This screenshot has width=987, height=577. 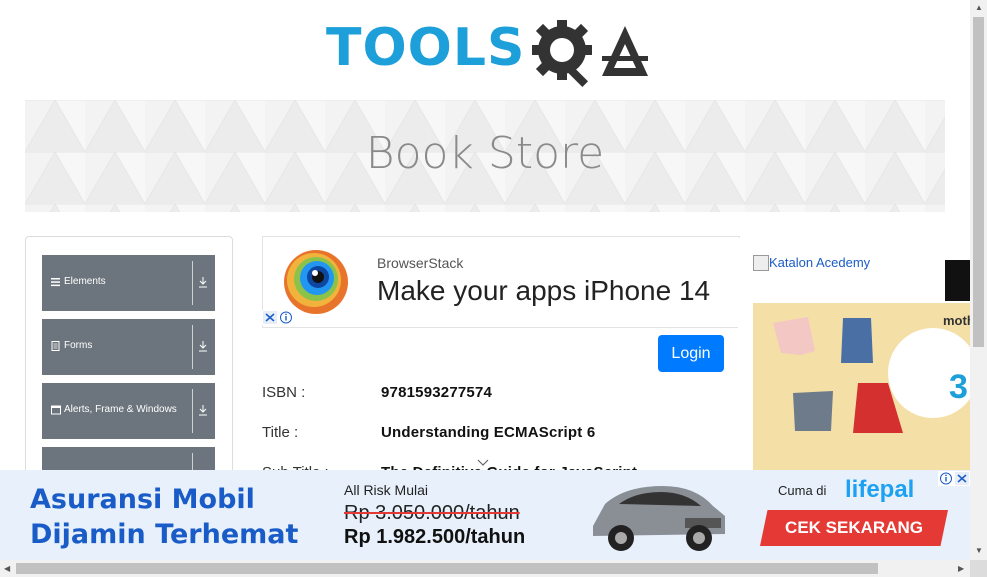 What do you see at coordinates (284, 392) in the screenshot?
I see `isbn-label: ISBN :` at bounding box center [284, 392].